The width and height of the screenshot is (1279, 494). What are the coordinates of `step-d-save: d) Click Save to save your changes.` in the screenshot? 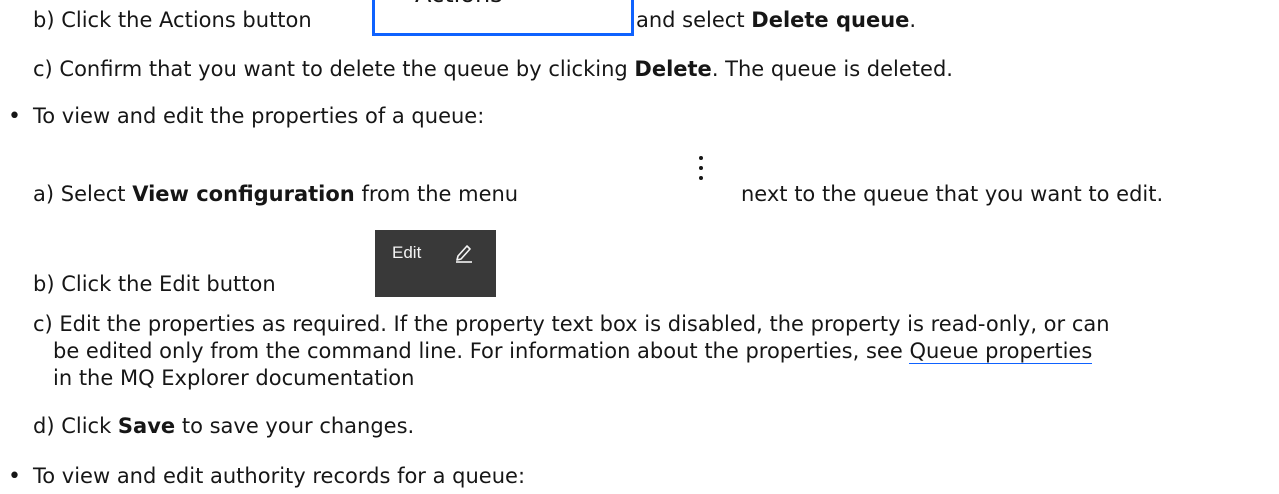 It's located at (223, 426).